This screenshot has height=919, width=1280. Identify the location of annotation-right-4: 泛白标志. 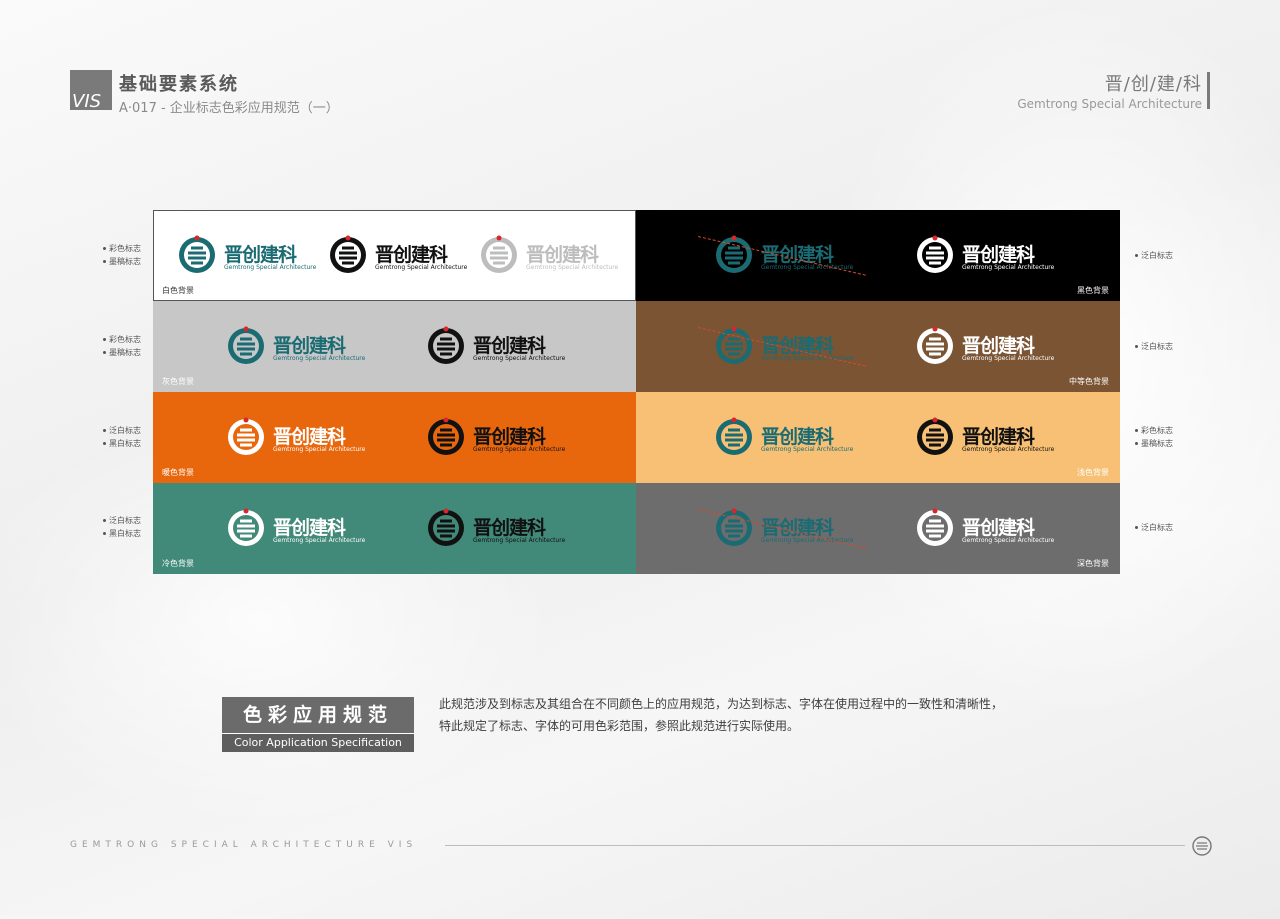
(1154, 527).